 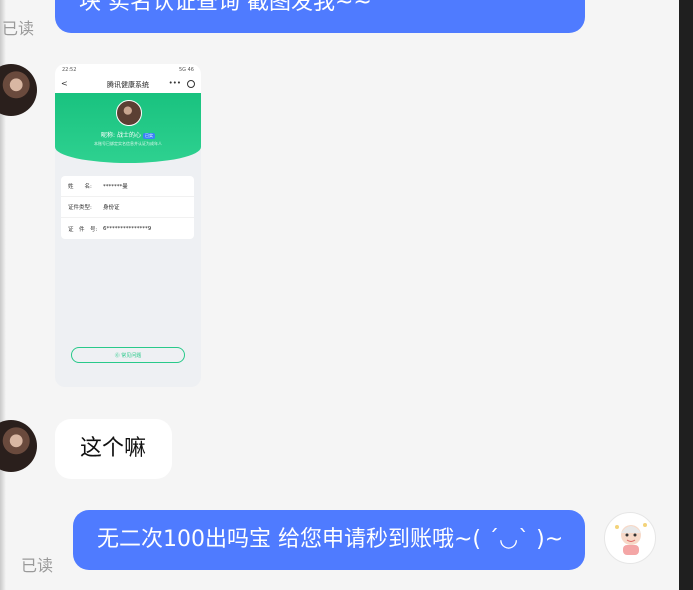 I want to click on field-value: 6***************9, so click(x=127, y=228).